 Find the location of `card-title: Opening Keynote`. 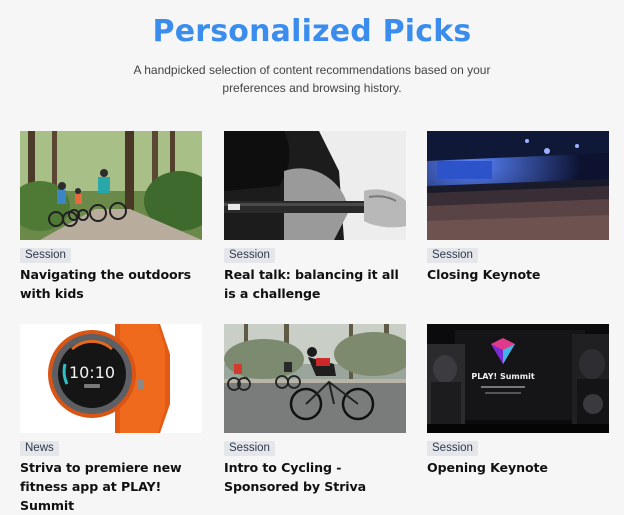

card-title: Opening Keynote is located at coordinates (519, 467).